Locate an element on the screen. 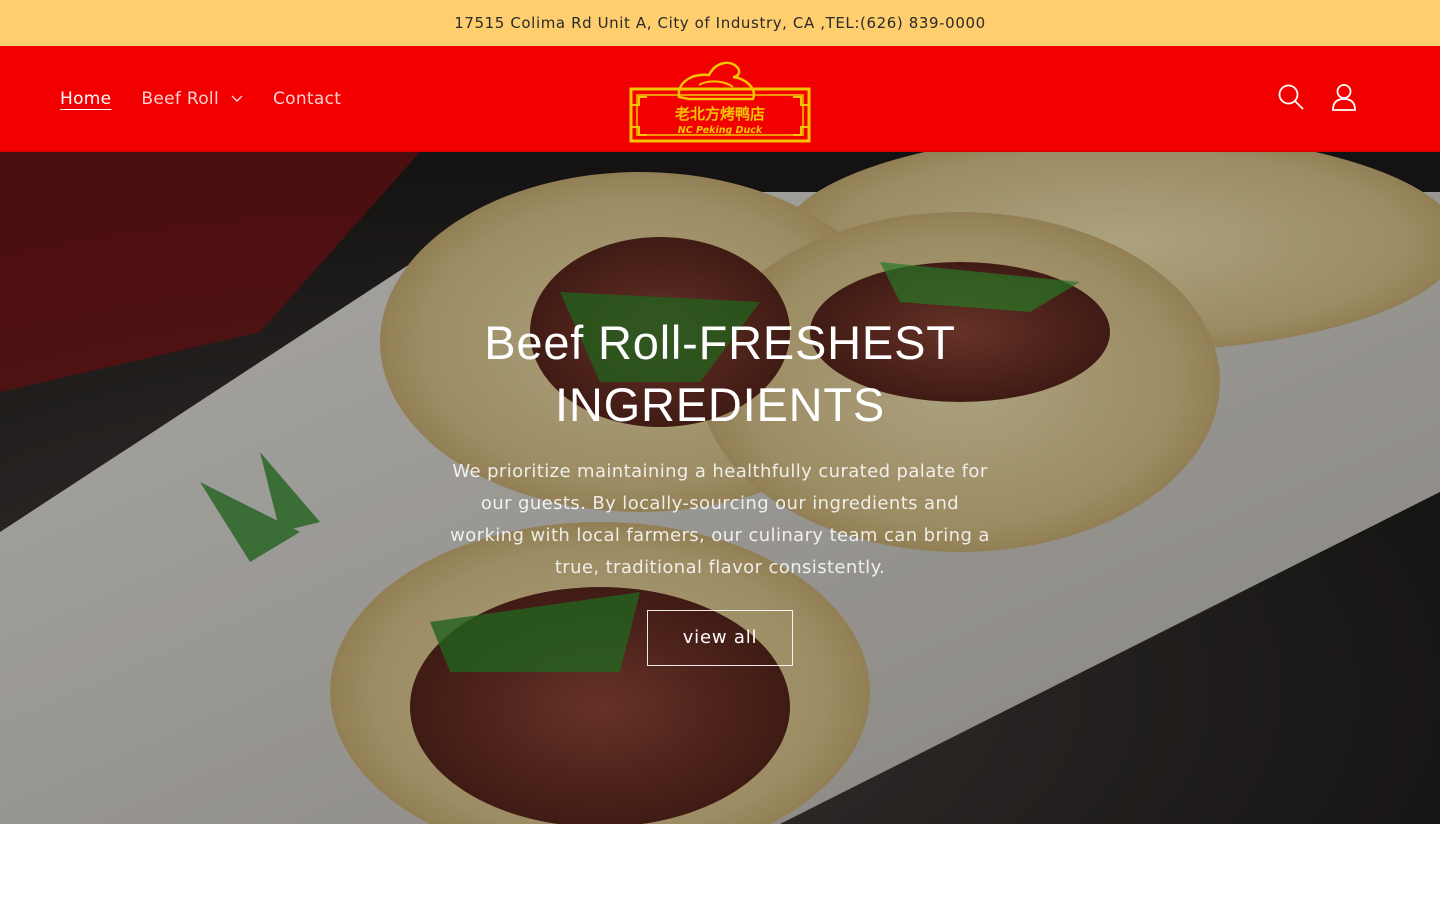 The width and height of the screenshot is (1440, 900). logo-chinese-text: 老北方烤鸭店 is located at coordinates (719, 114).